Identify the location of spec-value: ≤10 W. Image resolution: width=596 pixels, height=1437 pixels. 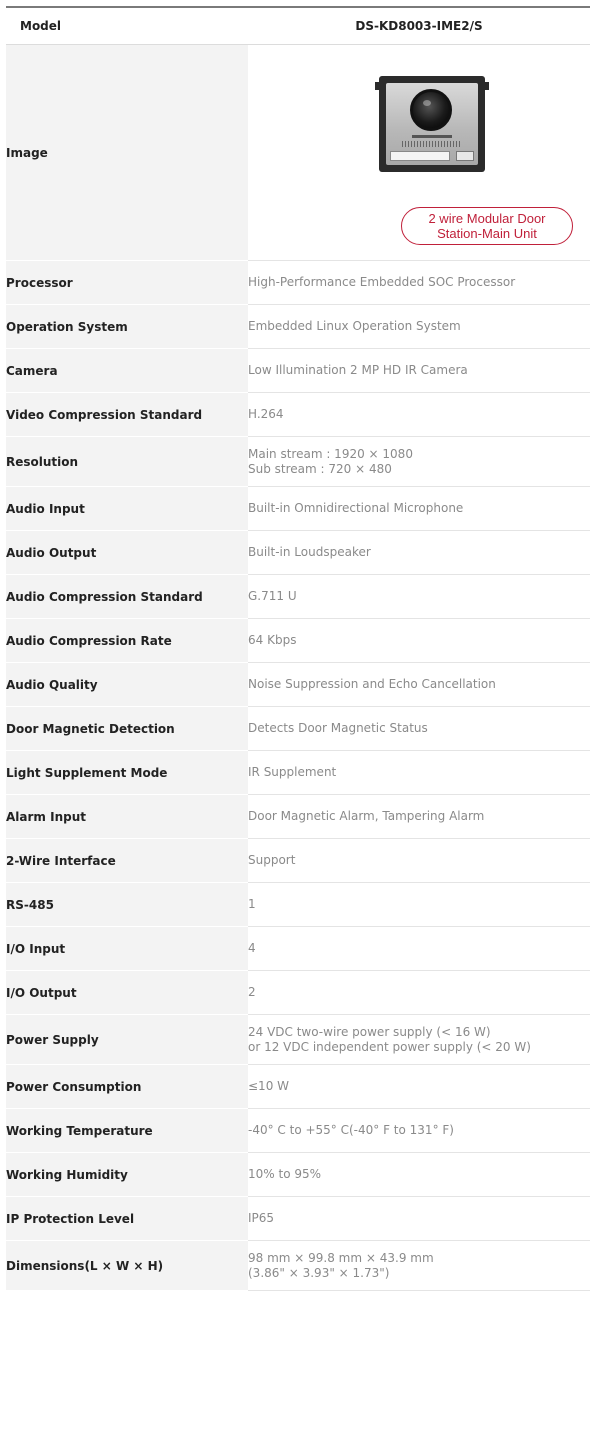
(419, 1086).